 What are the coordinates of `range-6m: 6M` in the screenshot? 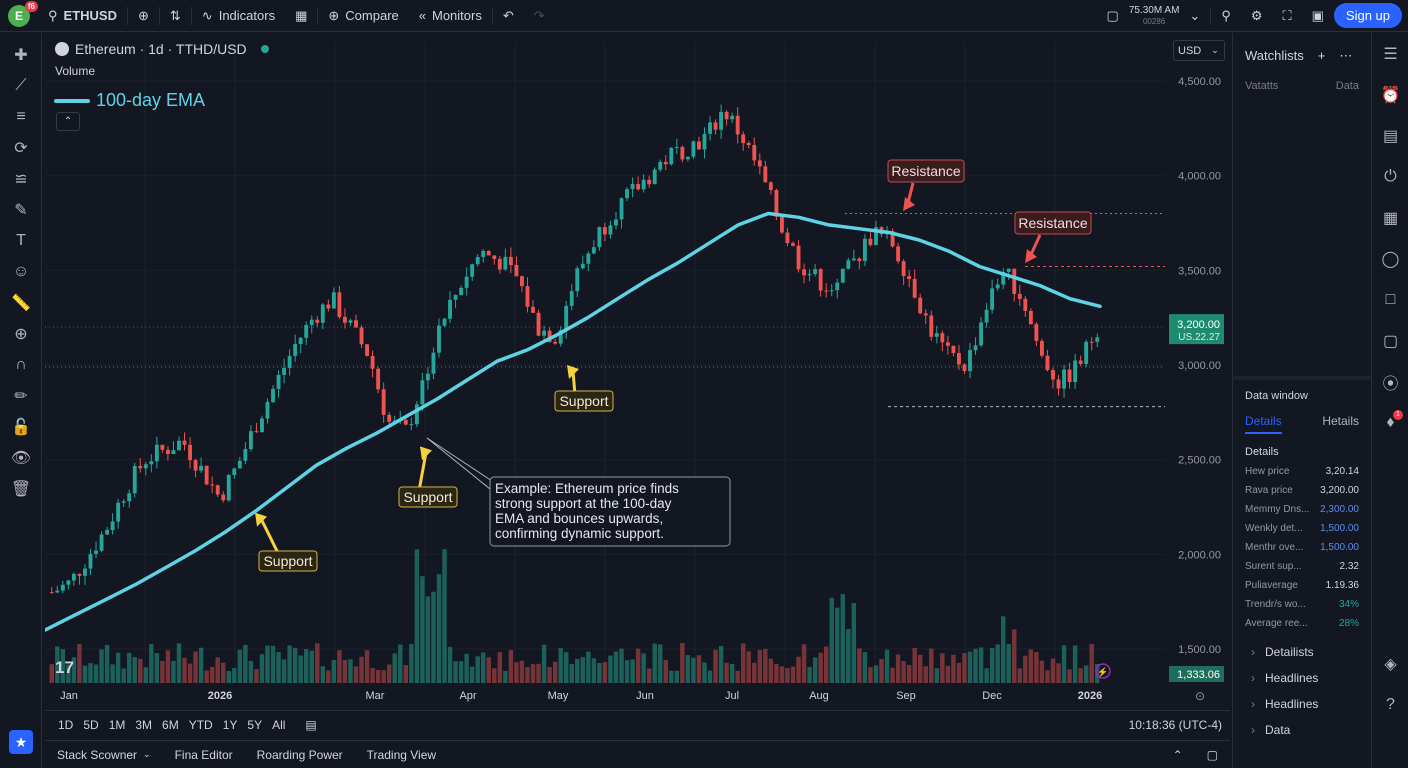 It's located at (170, 725).